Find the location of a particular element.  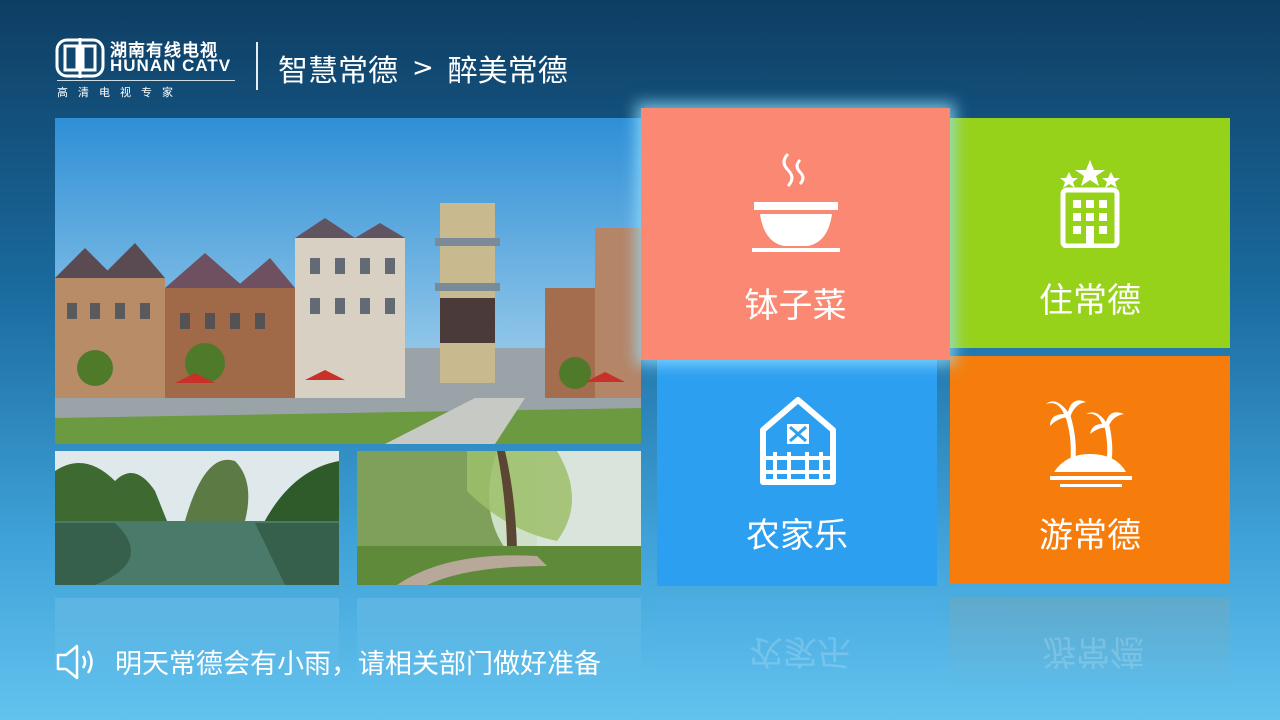

photo-karst-river is located at coordinates (197, 518).